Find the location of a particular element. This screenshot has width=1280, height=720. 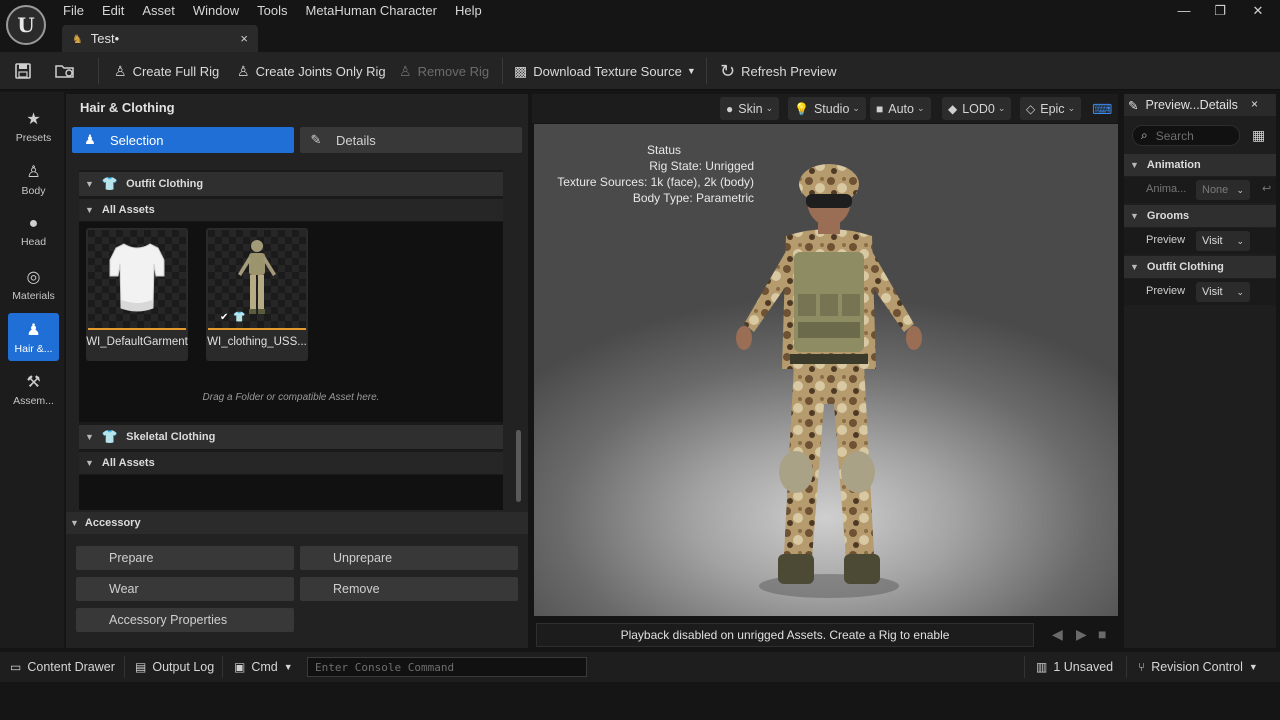

create-full-rig-button: ♙ Create Full Rig is located at coordinates (166, 71).